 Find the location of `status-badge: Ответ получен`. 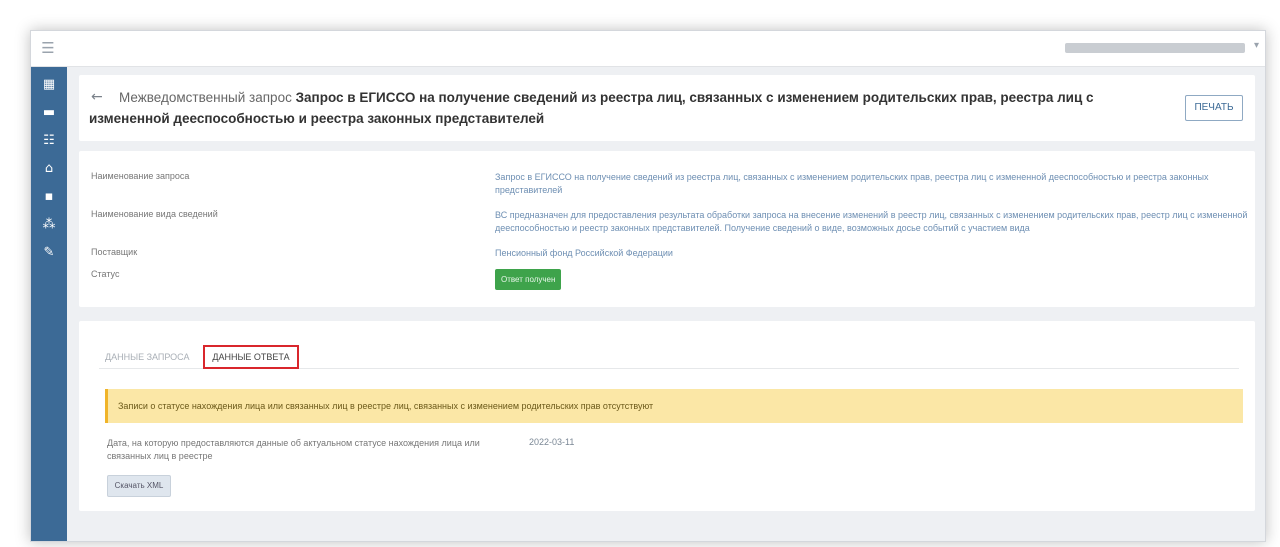

status-badge: Ответ получен is located at coordinates (528, 279).